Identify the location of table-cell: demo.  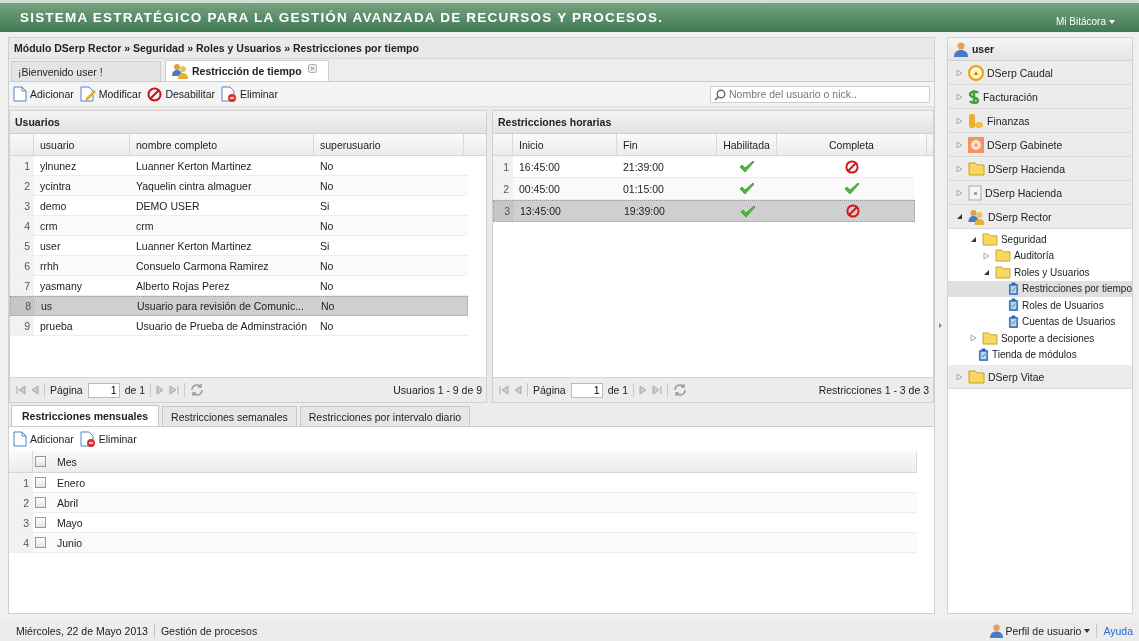
(53, 205).